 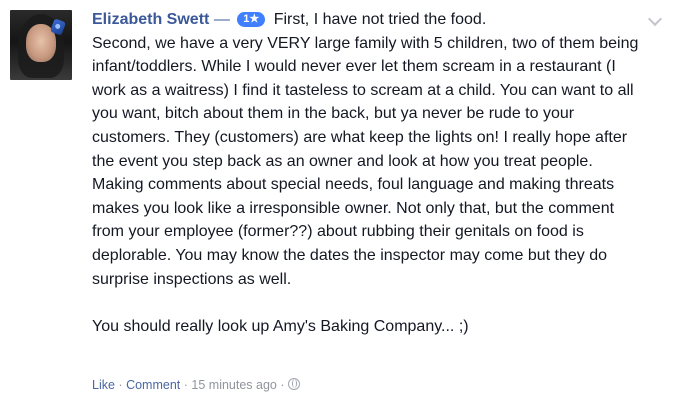 I want to click on author-name: Elizabeth Swett, so click(x=150, y=19).